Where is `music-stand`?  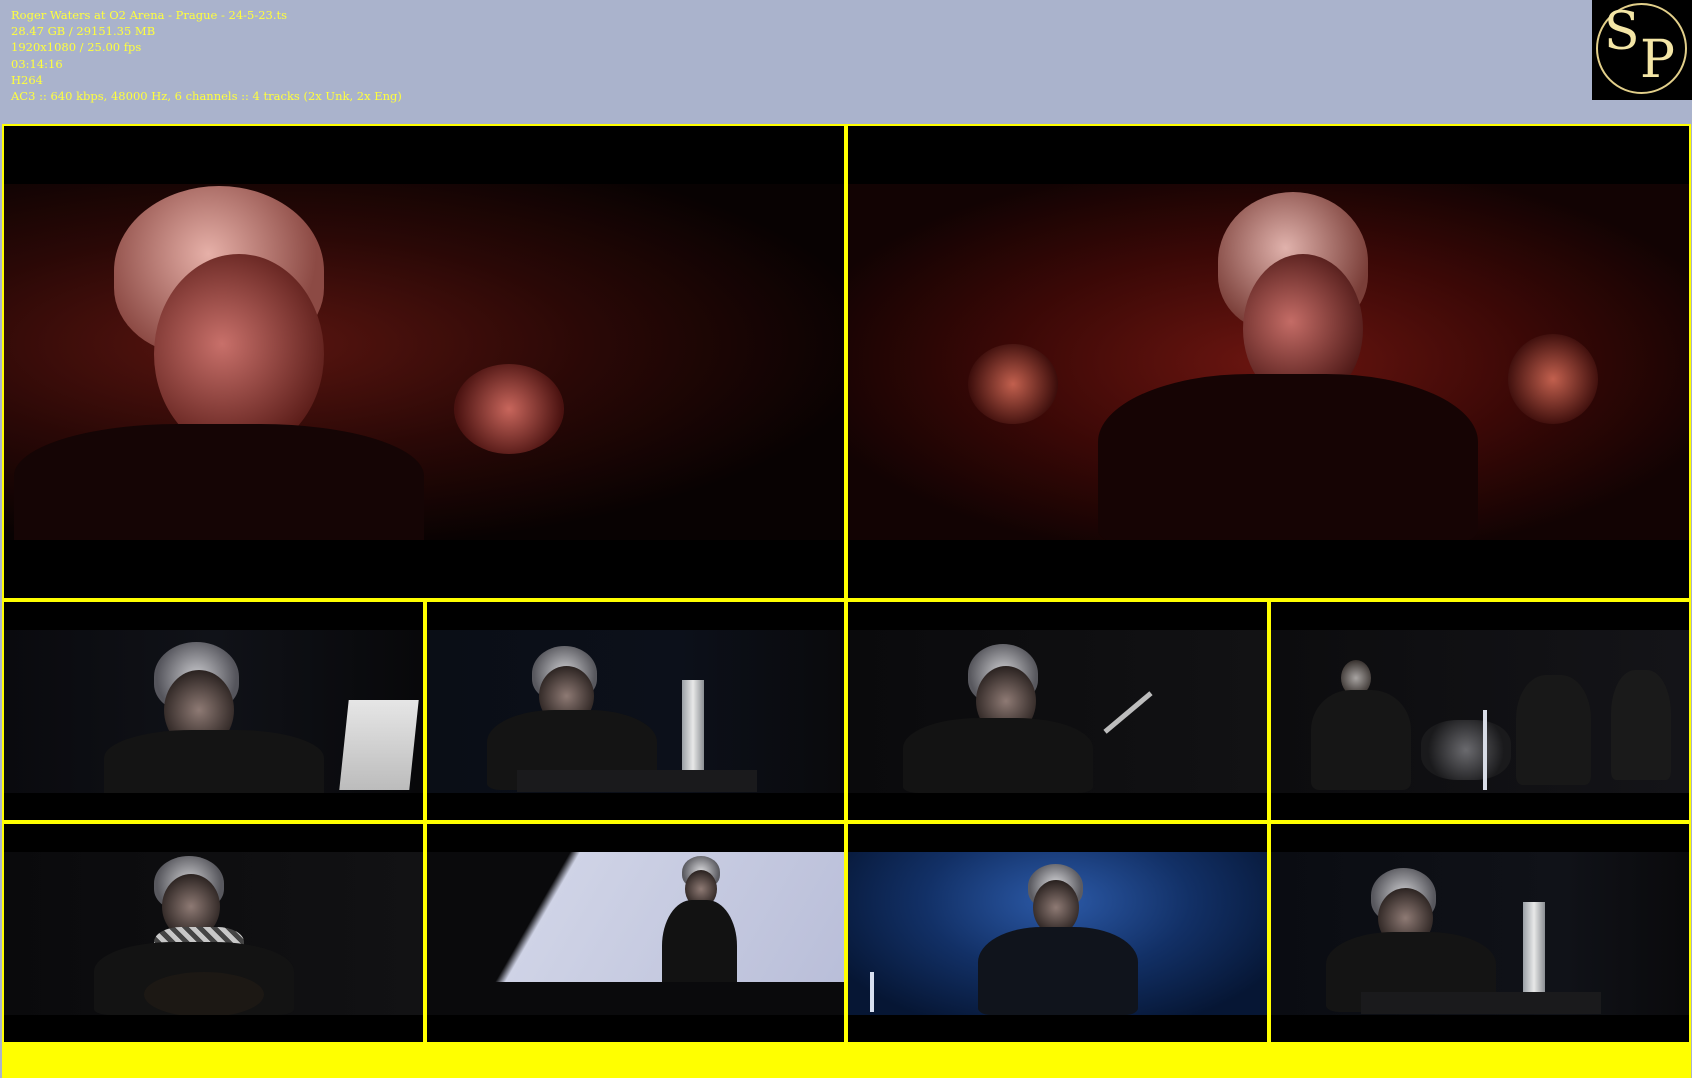
music-stand is located at coordinates (1128, 712).